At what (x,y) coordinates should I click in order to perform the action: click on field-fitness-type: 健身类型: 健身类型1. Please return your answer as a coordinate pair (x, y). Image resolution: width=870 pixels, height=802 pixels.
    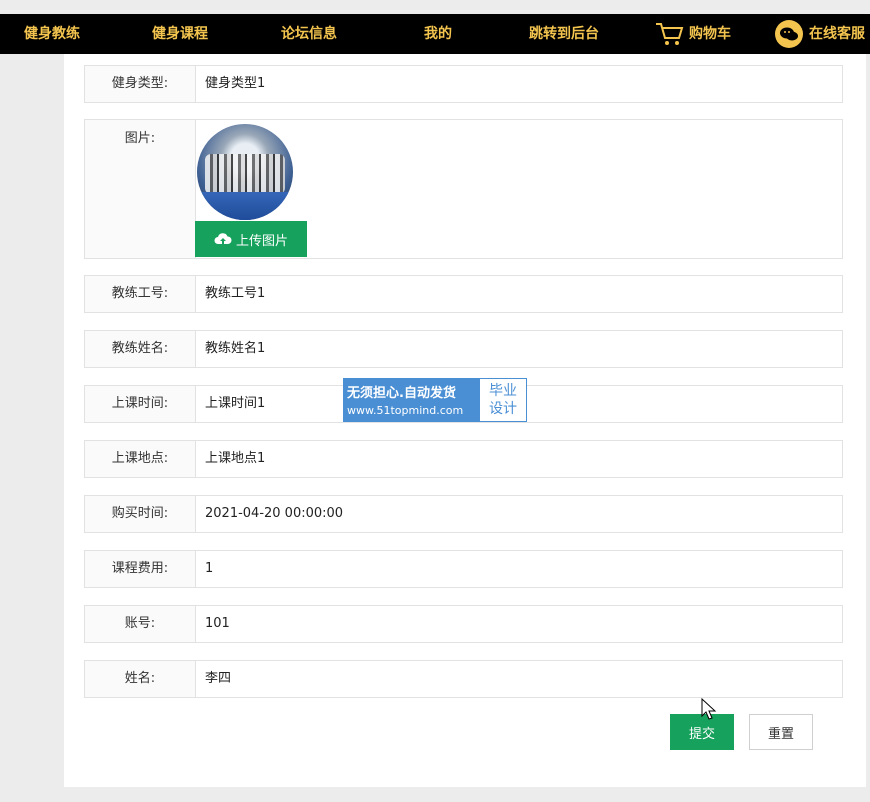
    Looking at the image, I should click on (463, 84).